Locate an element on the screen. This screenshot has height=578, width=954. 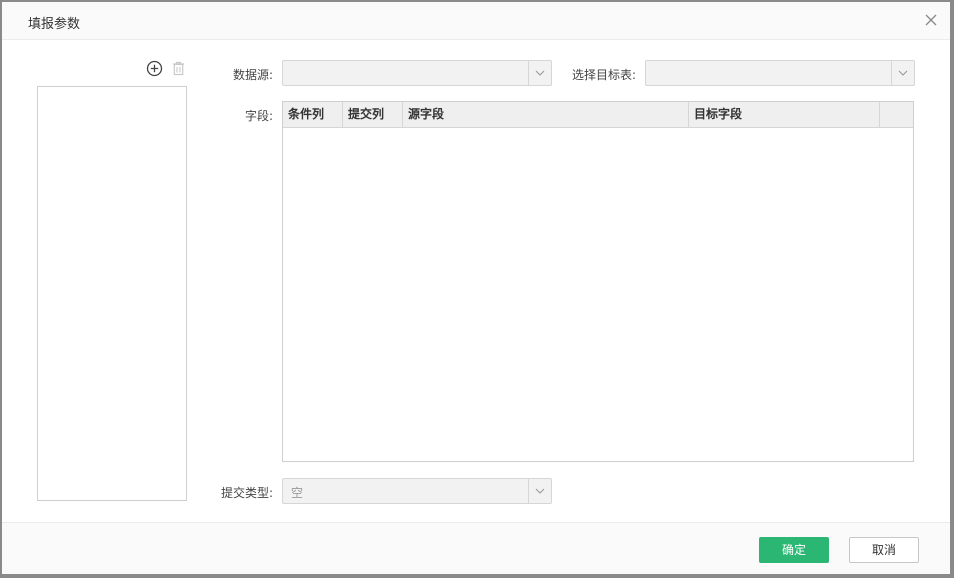
fields-table-header: 条件列 提交列 源字段 目标字段 is located at coordinates (598, 115).